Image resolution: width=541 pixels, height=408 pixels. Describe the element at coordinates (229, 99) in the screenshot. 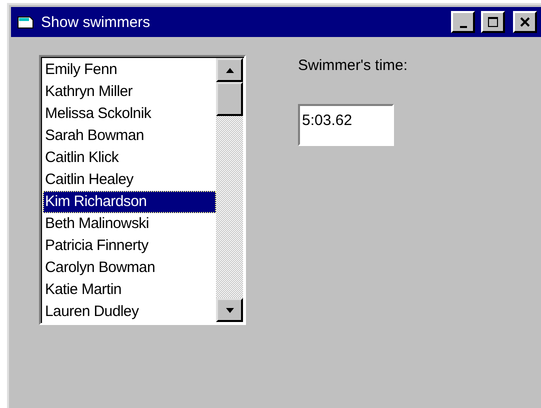

I see `scroll-thumb` at that location.